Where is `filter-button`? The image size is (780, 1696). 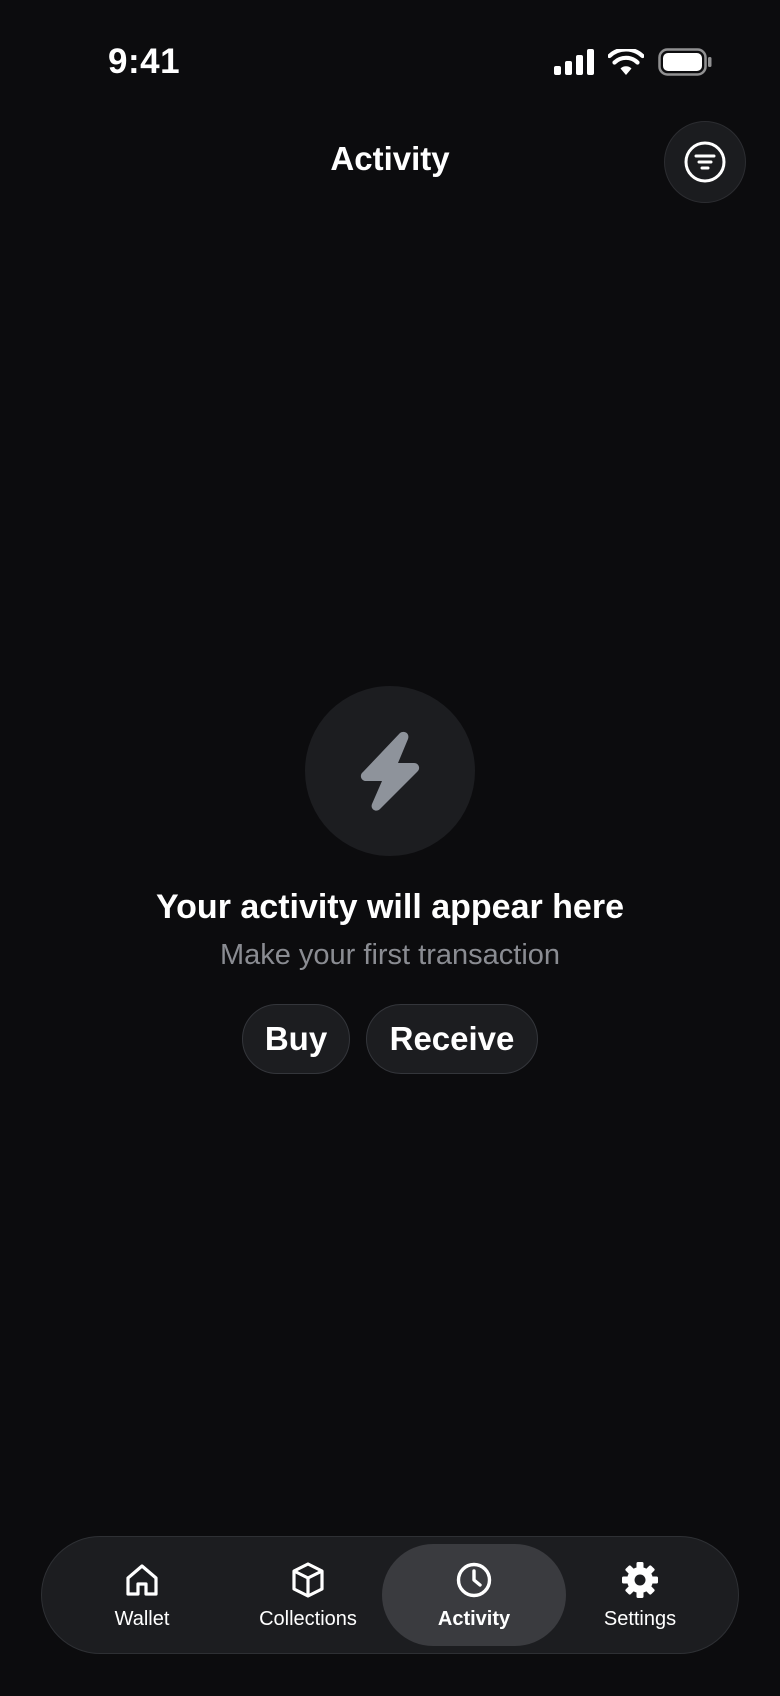
filter-button is located at coordinates (705, 162).